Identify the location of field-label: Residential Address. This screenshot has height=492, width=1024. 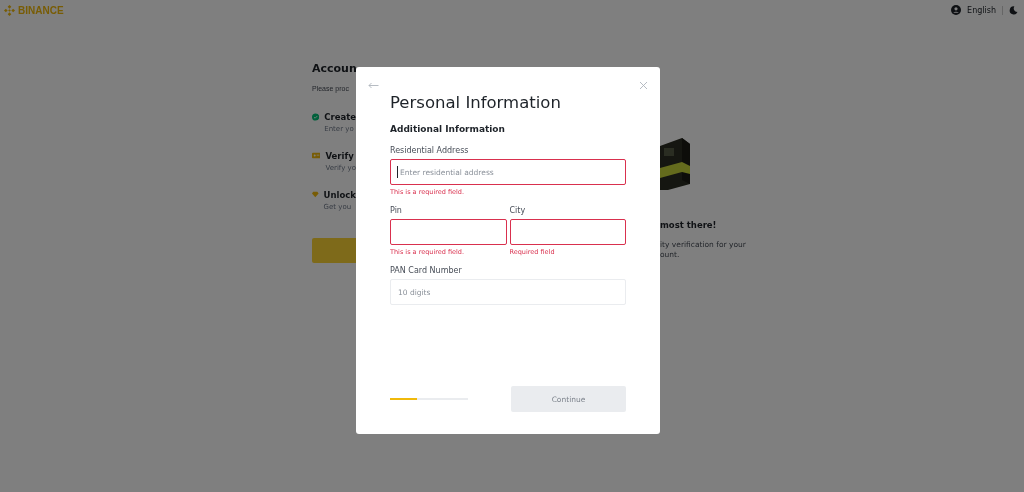
(430, 150).